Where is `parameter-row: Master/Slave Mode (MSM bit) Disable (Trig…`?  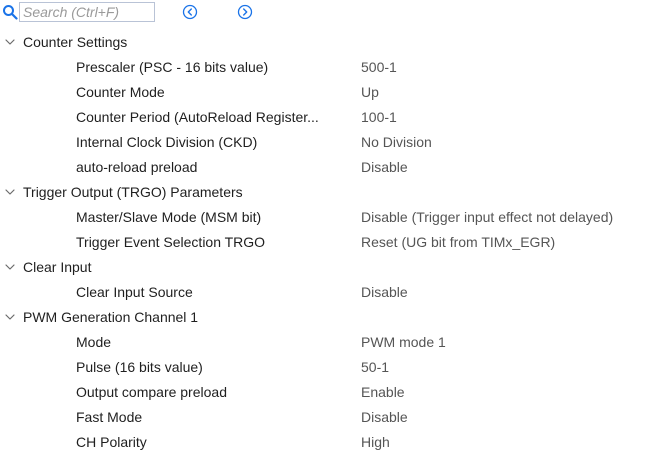 parameter-row: Master/Slave Mode (MSM bit) Disable (Trig… is located at coordinates (336, 217).